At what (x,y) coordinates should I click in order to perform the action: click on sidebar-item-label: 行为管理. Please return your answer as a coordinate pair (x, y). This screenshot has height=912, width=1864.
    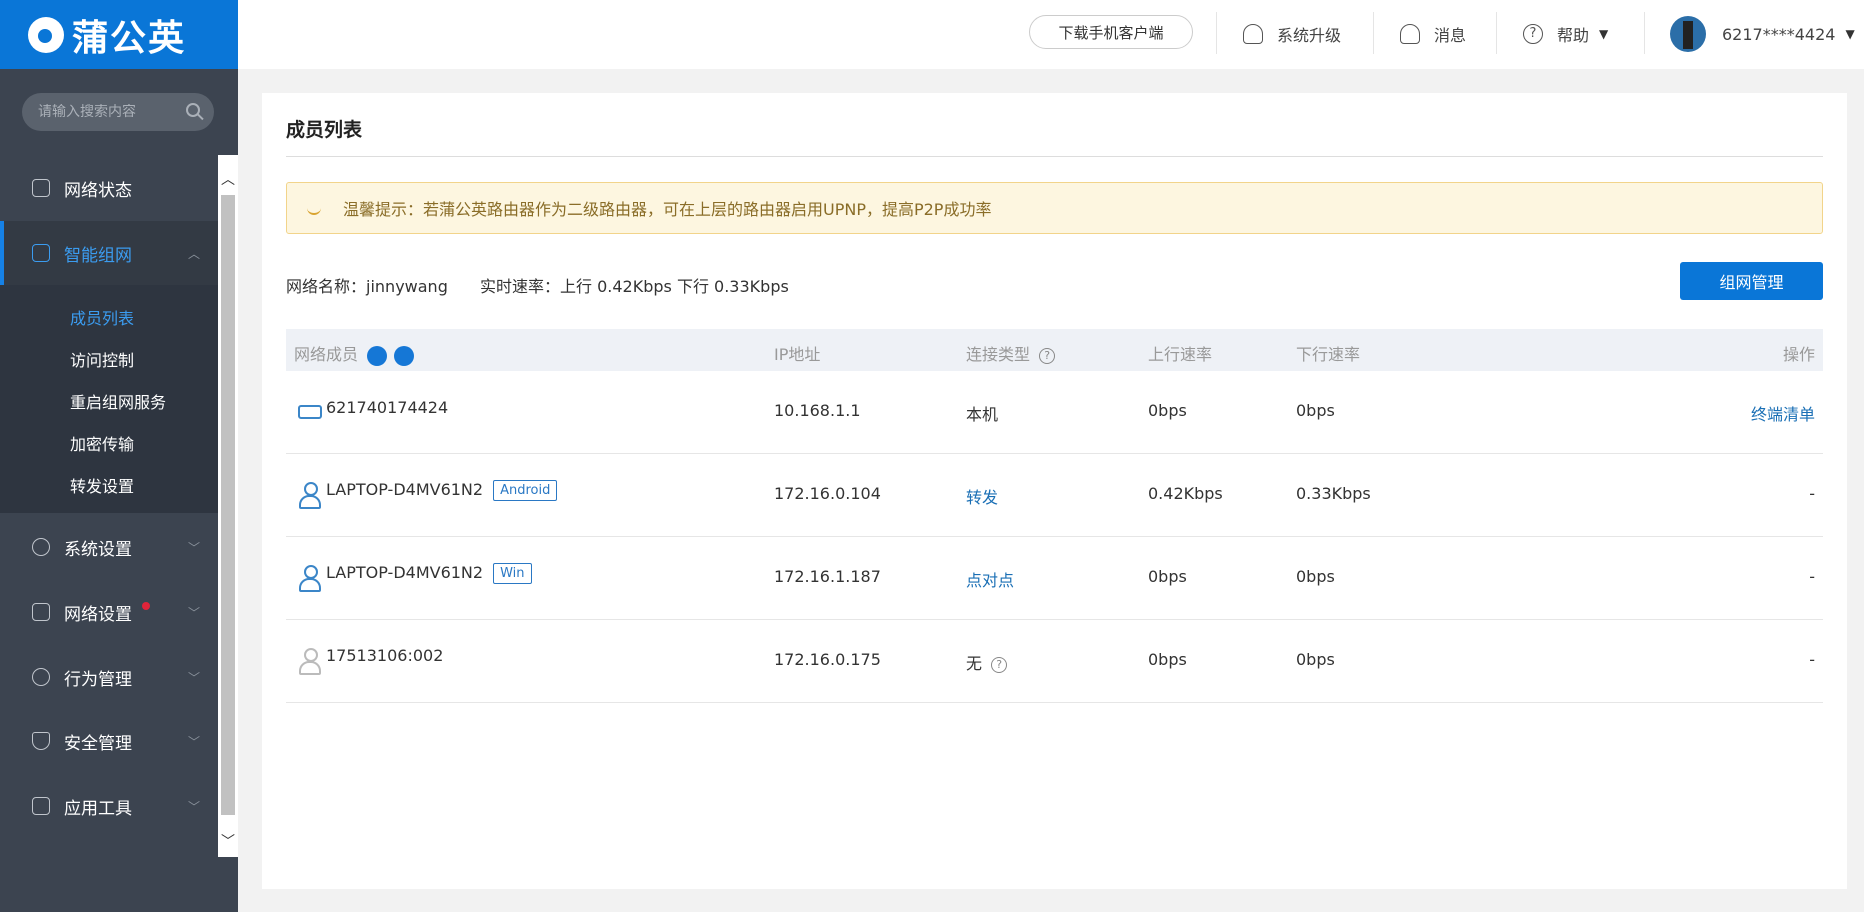
    Looking at the image, I should click on (98, 679).